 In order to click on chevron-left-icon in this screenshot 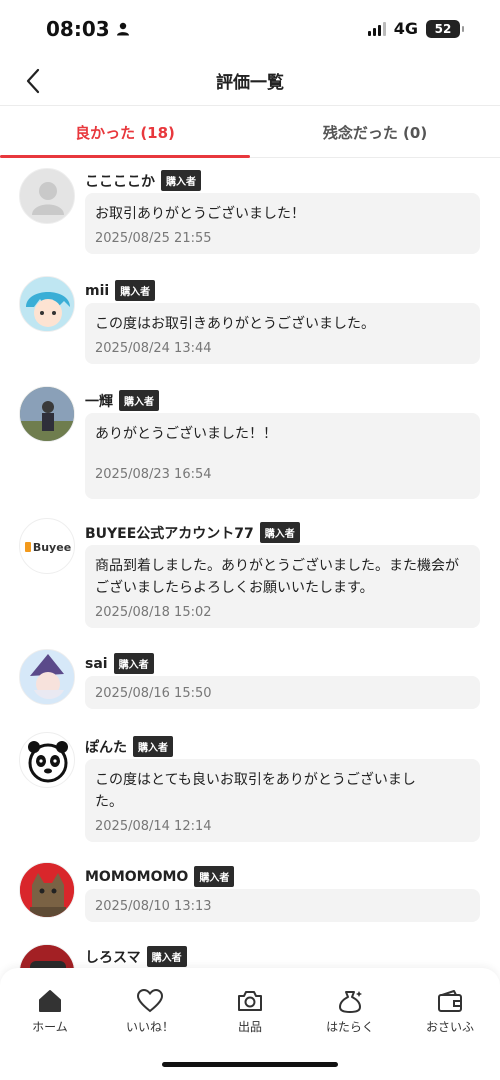, I will do `click(33, 81)`.